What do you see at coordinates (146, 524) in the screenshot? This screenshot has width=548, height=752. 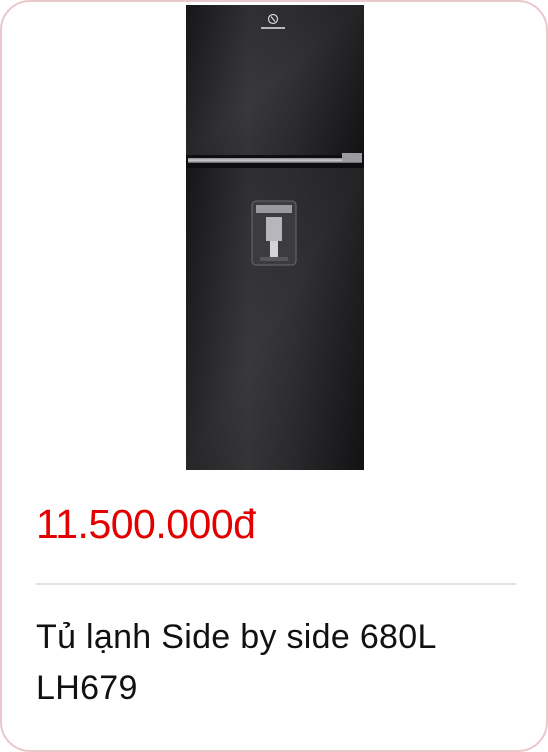 I see `product-price: 11.500.000đ` at bounding box center [146, 524].